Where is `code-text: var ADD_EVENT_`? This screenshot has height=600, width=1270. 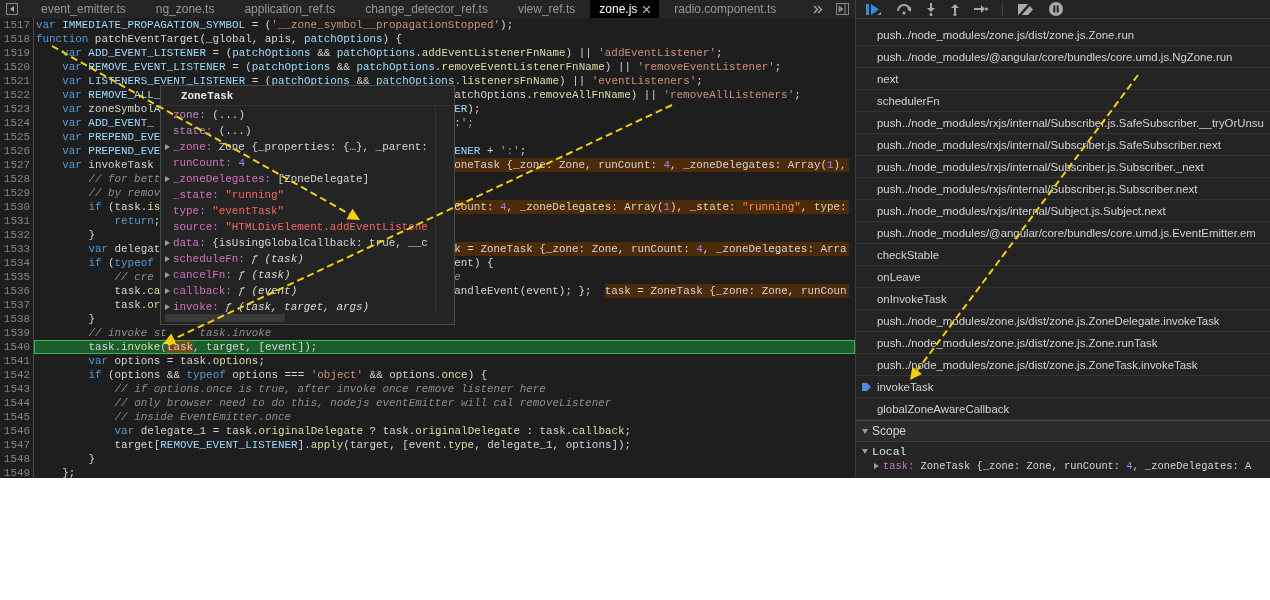 code-text: var ADD_EVENT_ is located at coordinates (107, 123).